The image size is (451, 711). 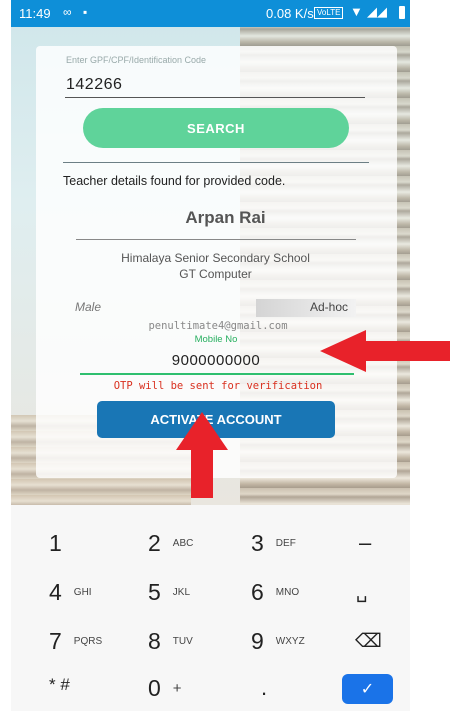 What do you see at coordinates (210, 13) in the screenshot?
I see `status-bar: 11:49 ∞ ▪ 0.08 K/s VoLTE ▼ ◢◢` at bounding box center [210, 13].